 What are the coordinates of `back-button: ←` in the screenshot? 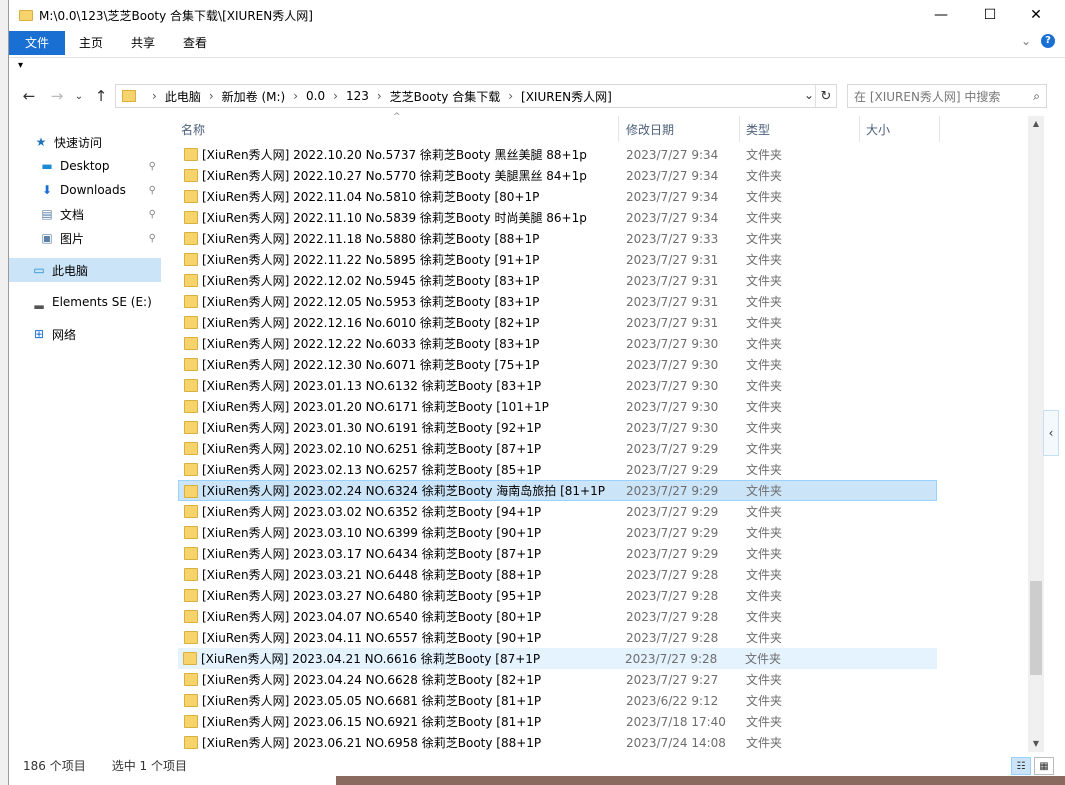 It's located at (29, 96).